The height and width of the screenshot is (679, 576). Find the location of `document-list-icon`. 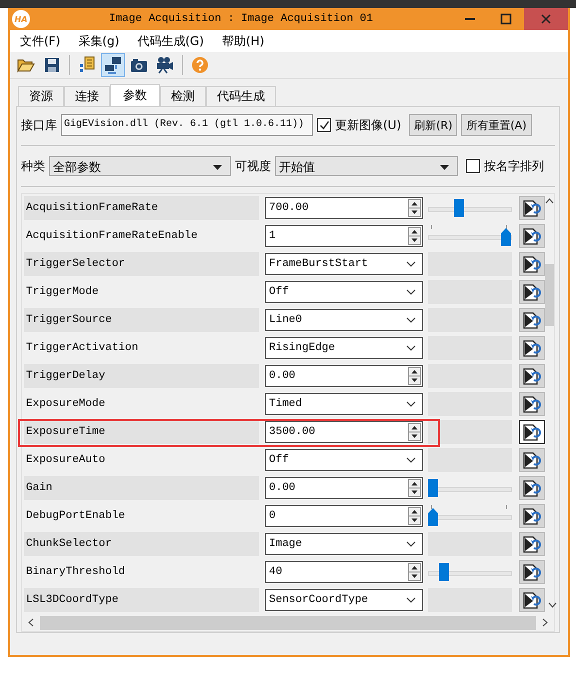

document-list-icon is located at coordinates (87, 65).